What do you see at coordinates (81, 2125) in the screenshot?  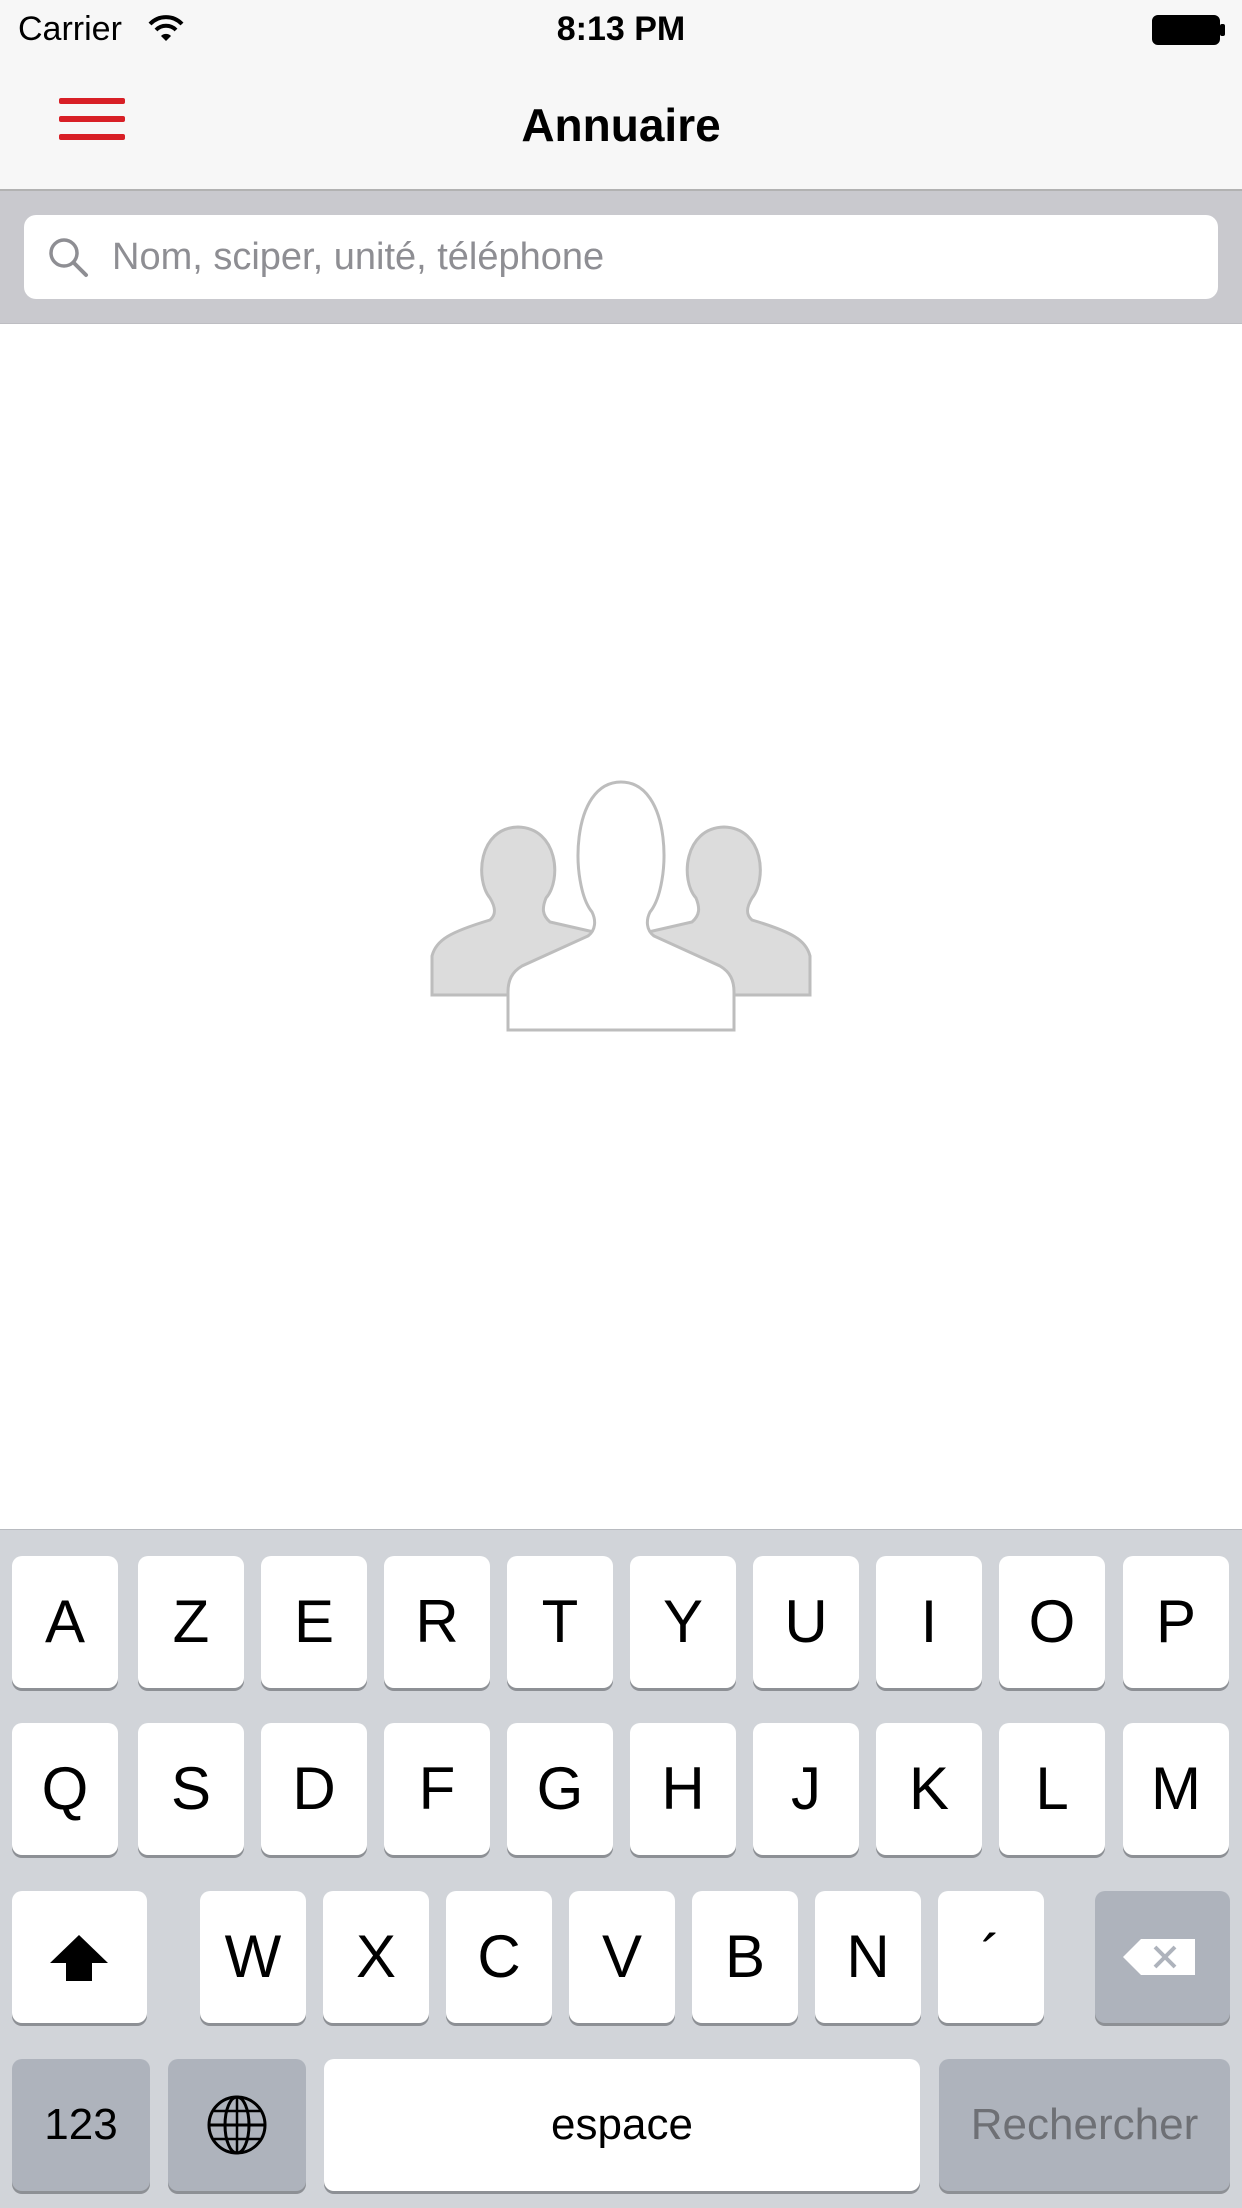 I see `numbers-key: 123` at bounding box center [81, 2125].